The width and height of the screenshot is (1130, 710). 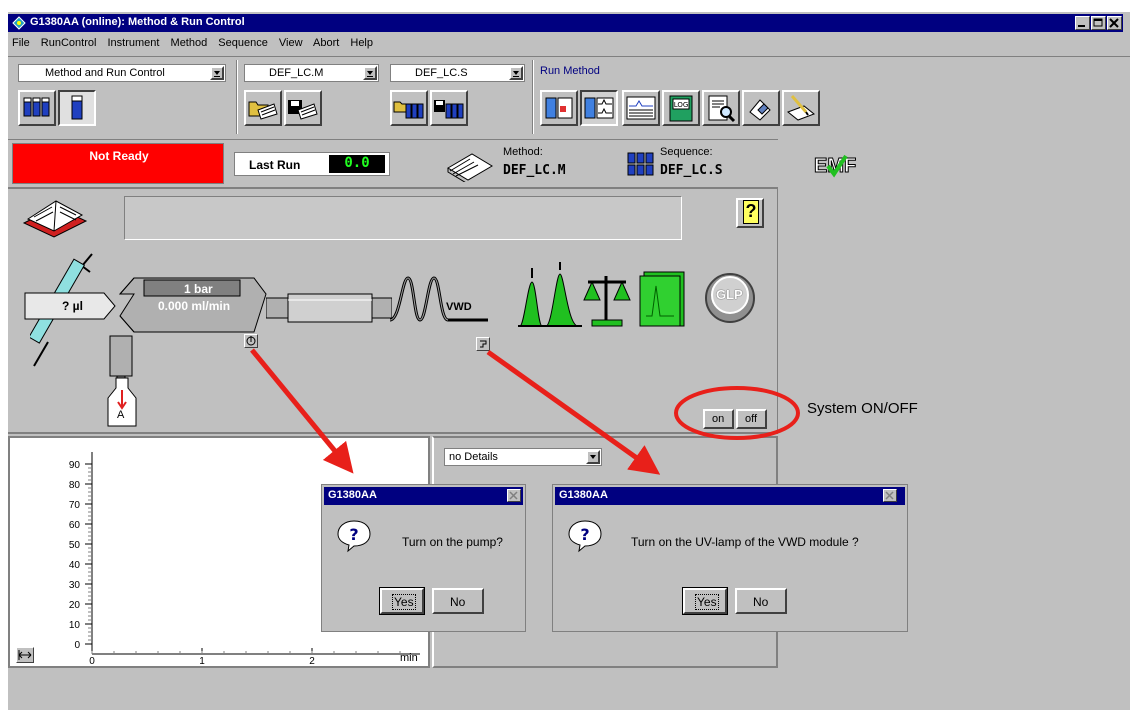 I want to click on app-icon, so click(x=19, y=23).